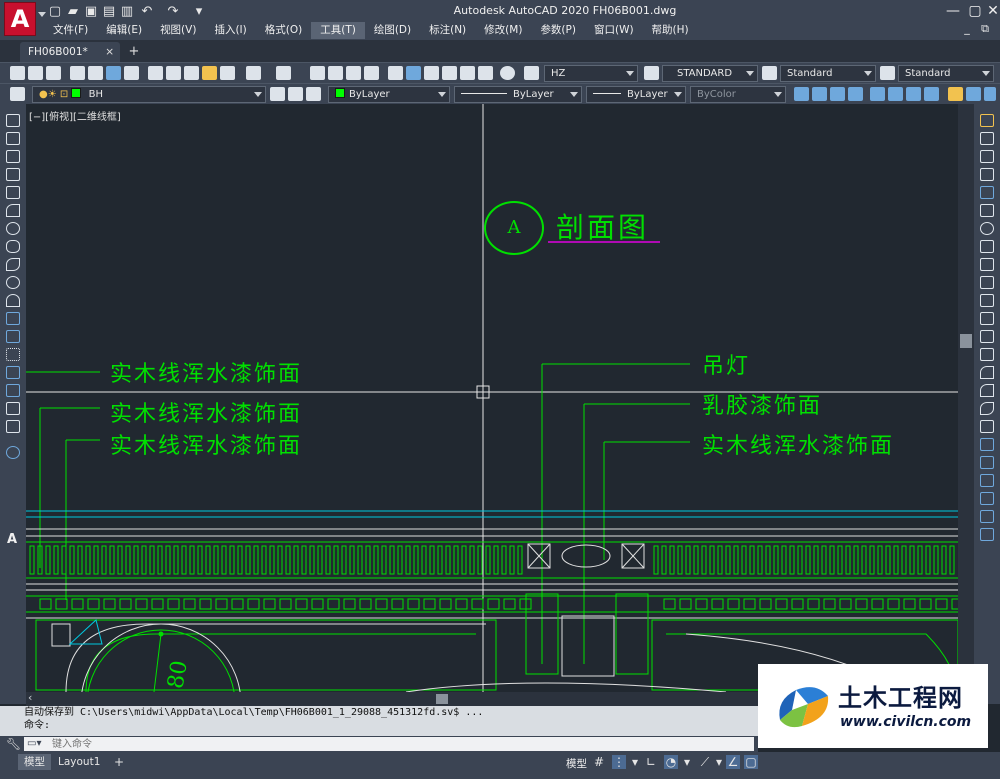 The image size is (1000, 779). What do you see at coordinates (34, 762) in the screenshot?
I see `tab-model: 模型` at bounding box center [34, 762].